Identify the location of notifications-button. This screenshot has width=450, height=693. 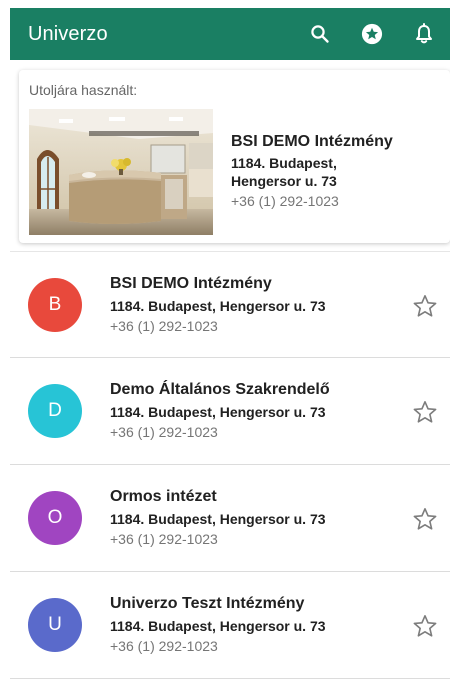
(424, 34).